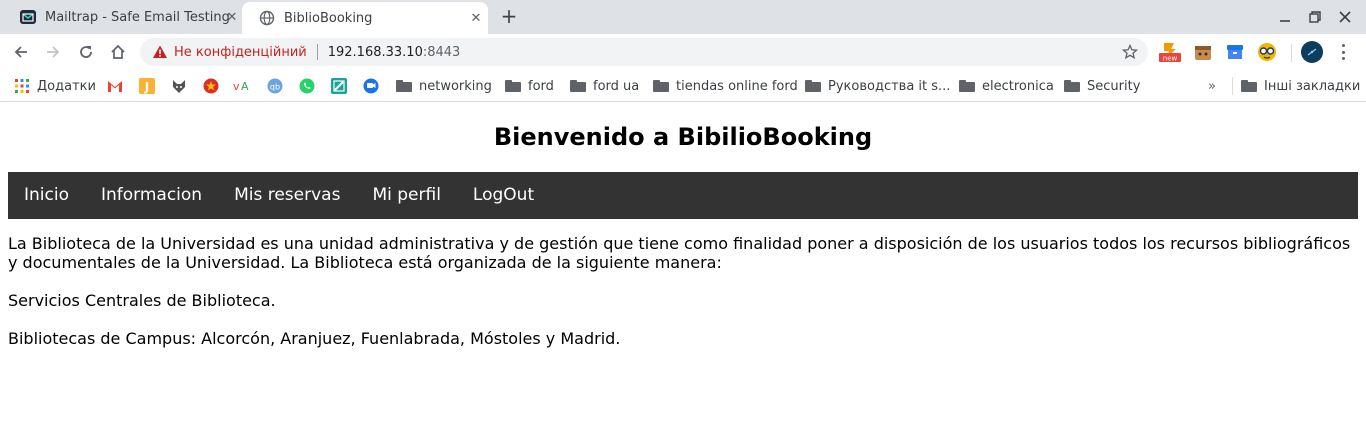 The image size is (1366, 431). I want to click on qb-icon: qb, so click(275, 86).